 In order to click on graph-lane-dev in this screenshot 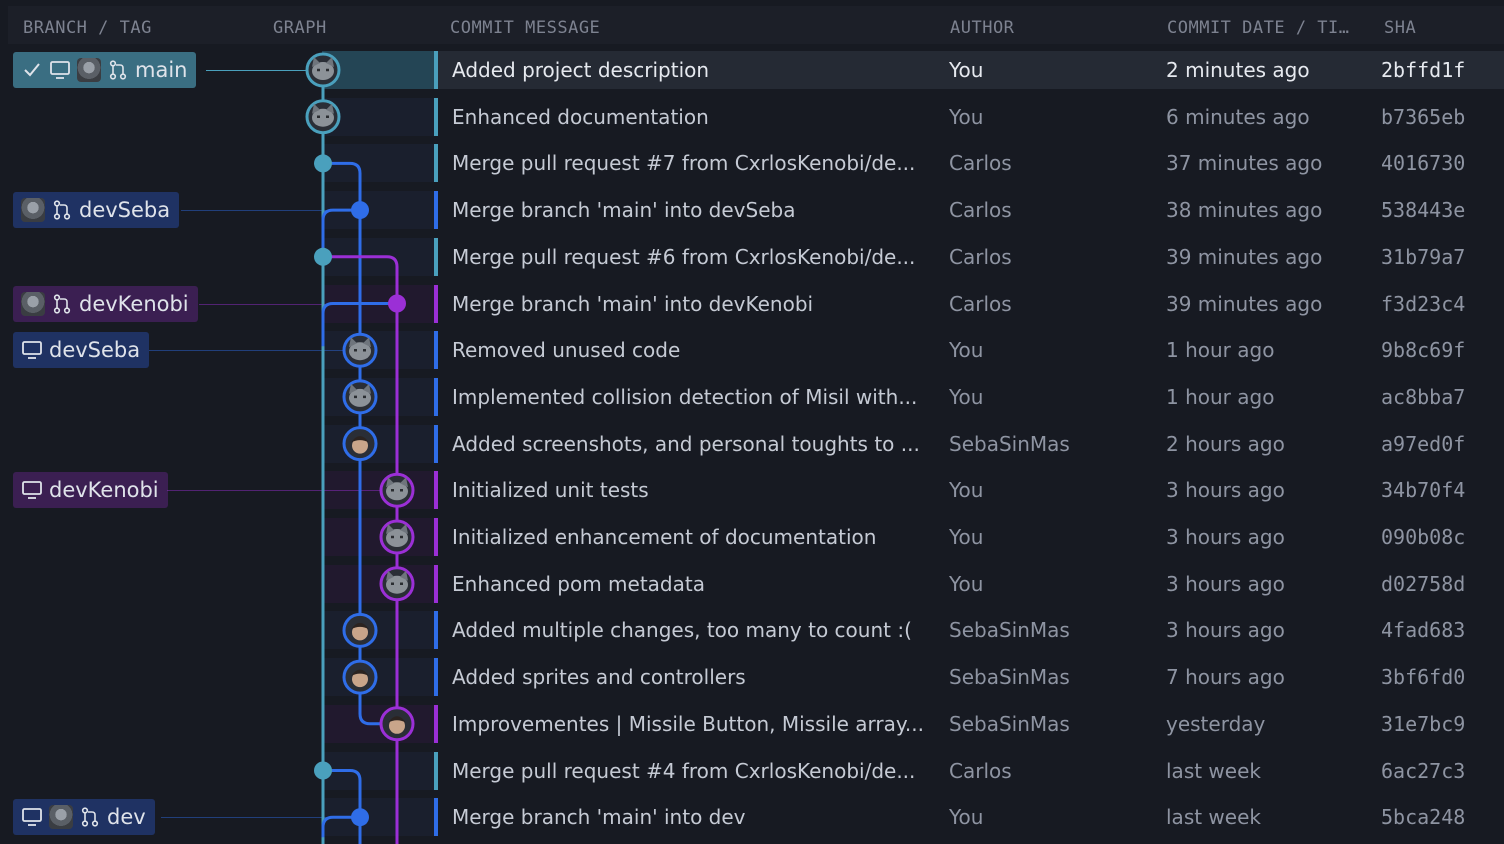, I will do `click(342, 806)`.